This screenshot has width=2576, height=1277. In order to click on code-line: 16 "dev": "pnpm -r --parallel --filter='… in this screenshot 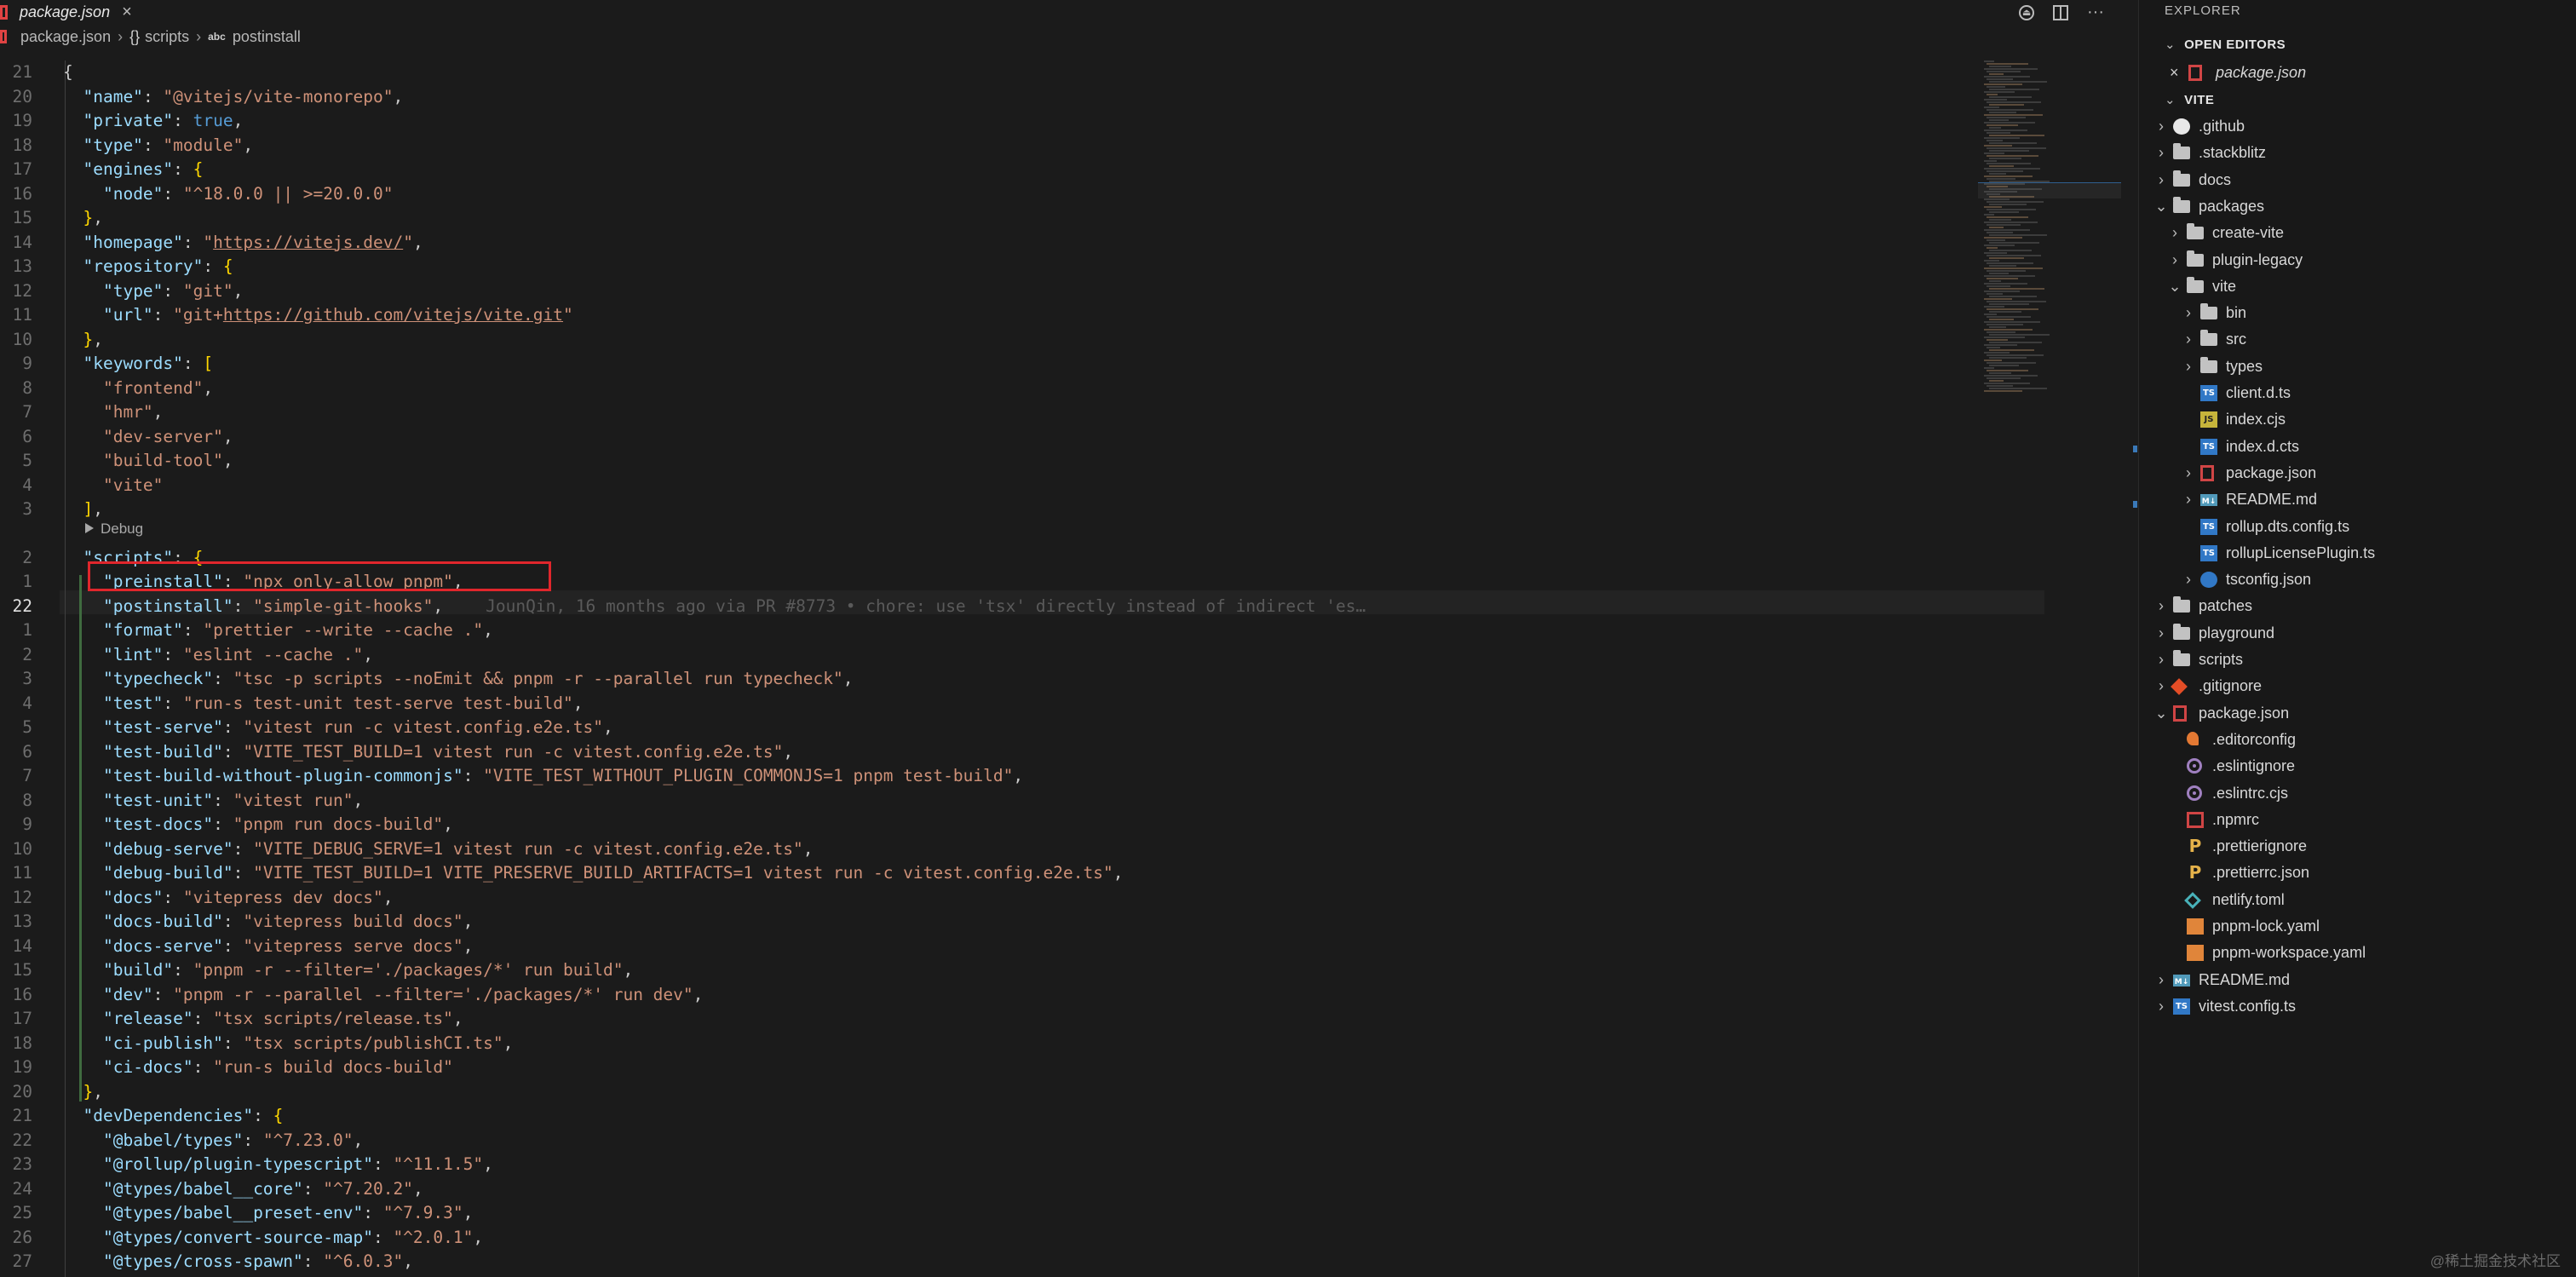, I will do `click(1022, 995)`.